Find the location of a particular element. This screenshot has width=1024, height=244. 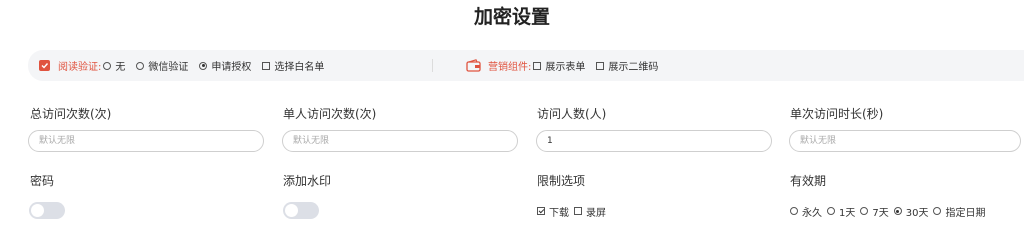

validity-option-forever: 永久 is located at coordinates (806, 211).